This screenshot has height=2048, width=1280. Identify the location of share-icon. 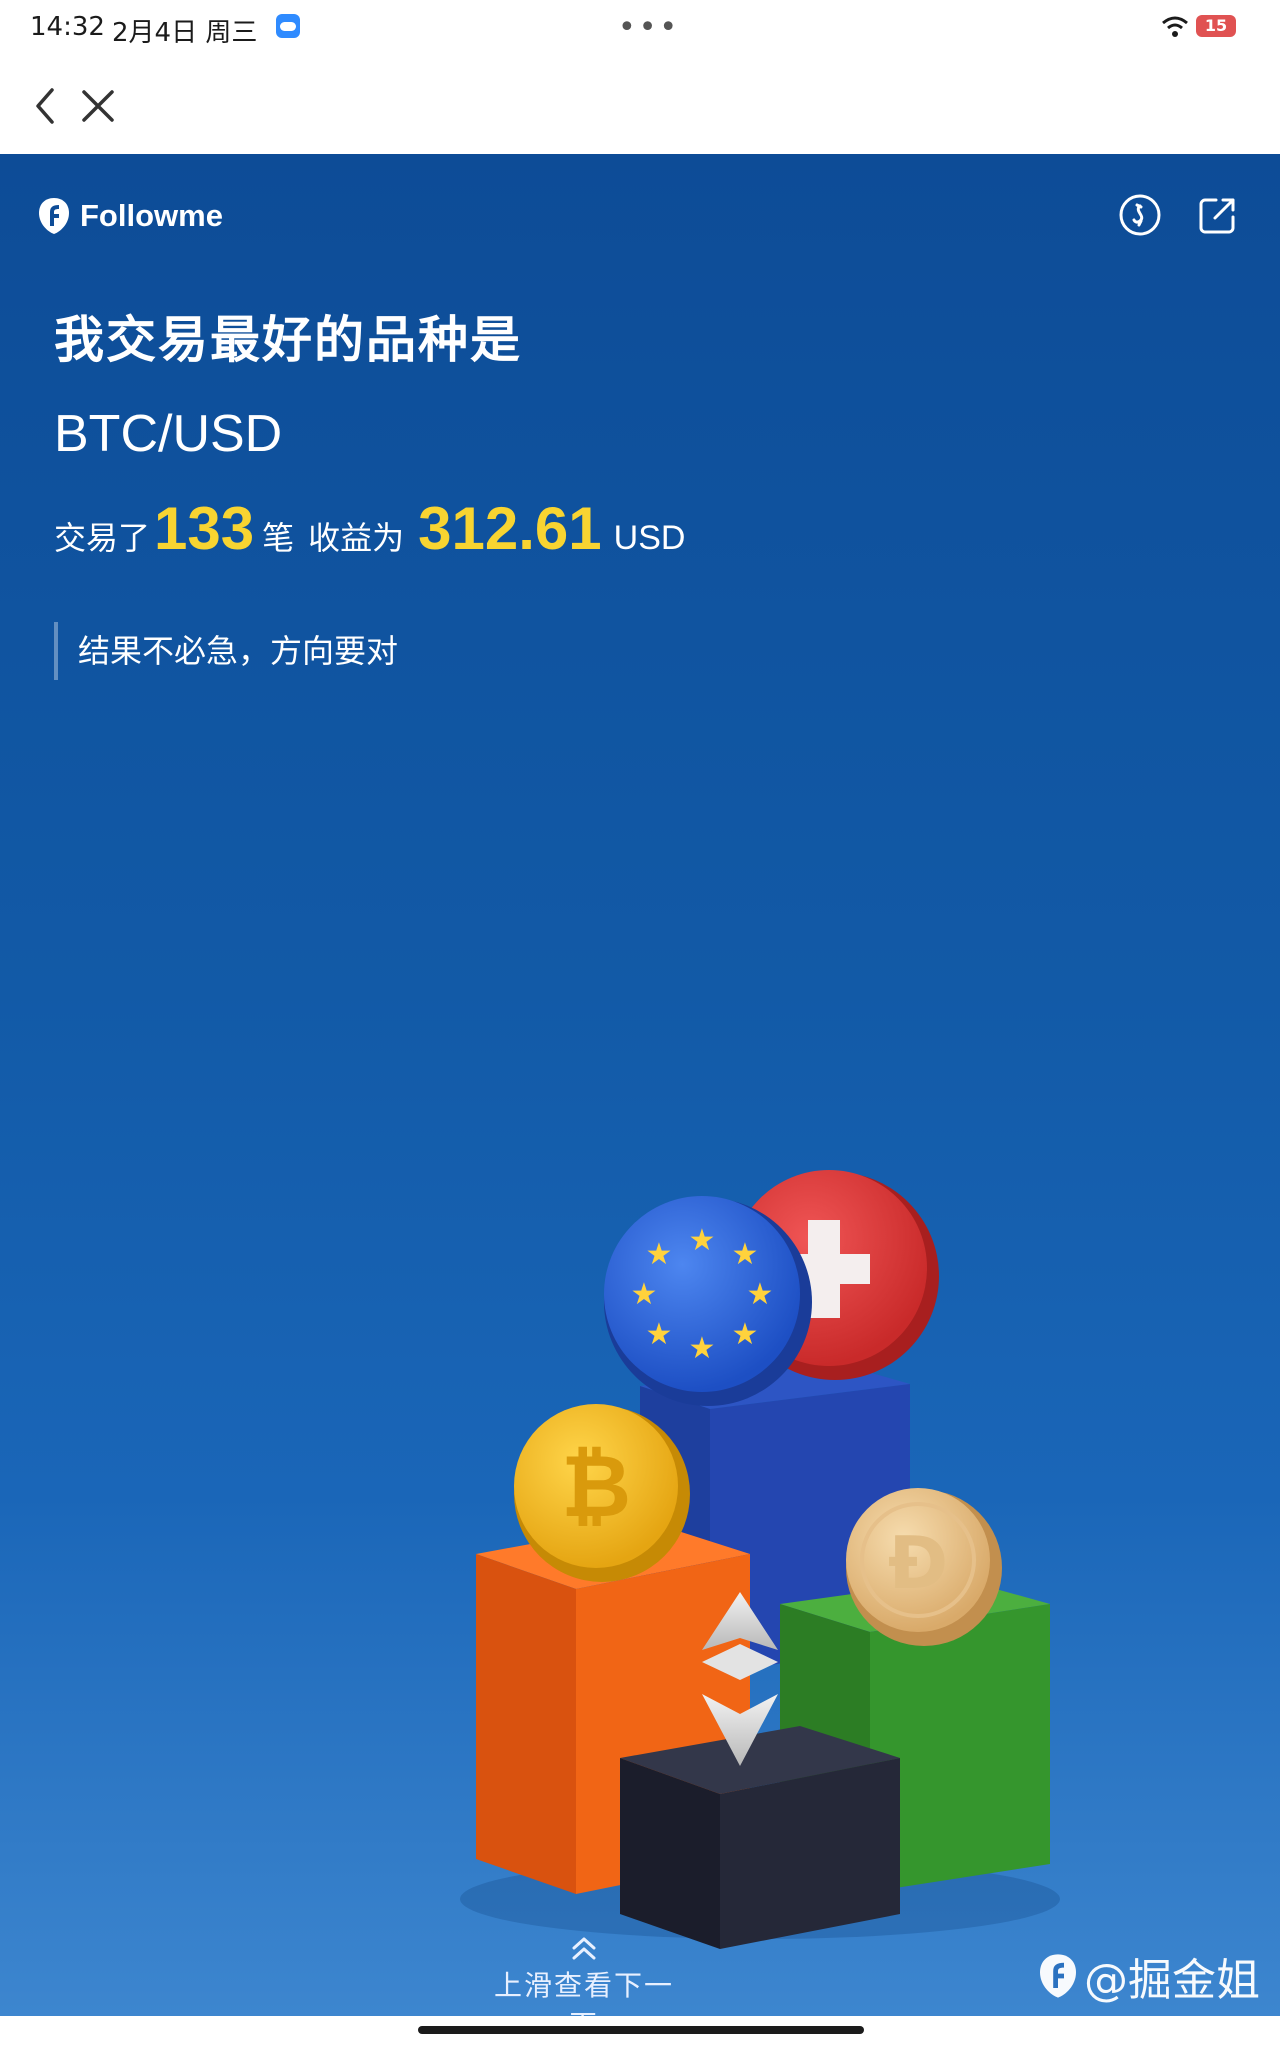
(1218, 215).